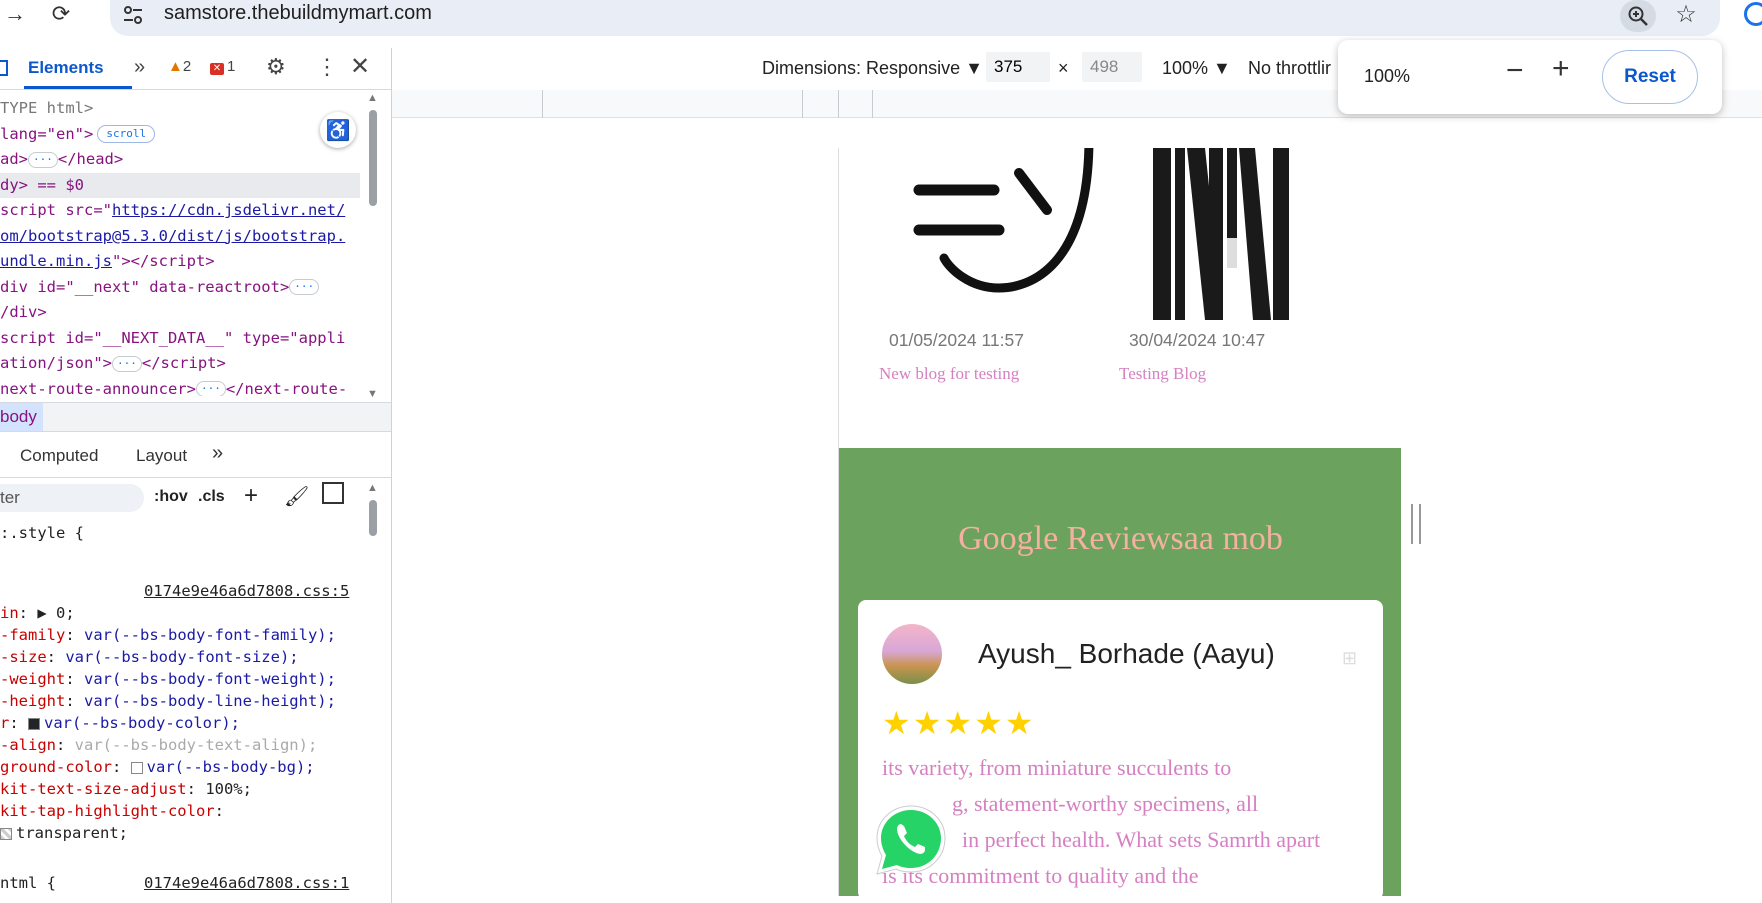 The width and height of the screenshot is (1762, 903). I want to click on blog-card: 30/04/2024 10:47 Testing Blog, so click(1219, 298).